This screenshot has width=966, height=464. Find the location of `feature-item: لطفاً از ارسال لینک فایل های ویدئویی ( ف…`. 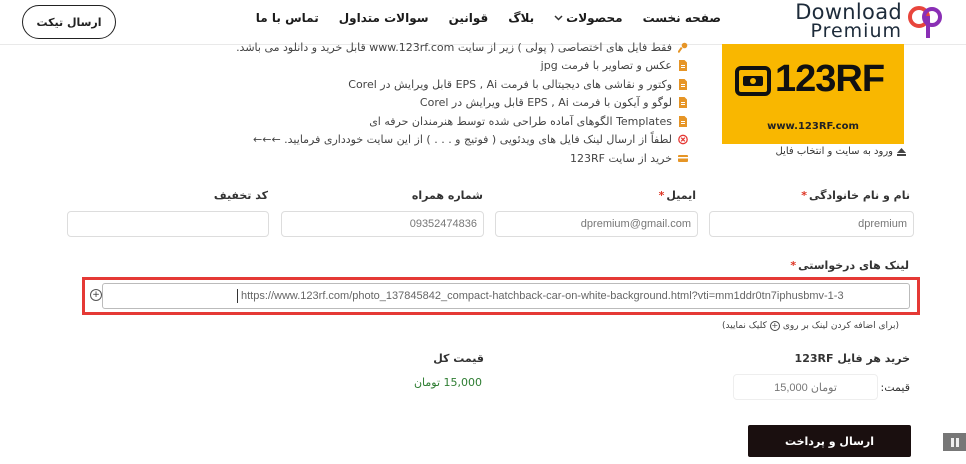

feature-item: لطفاً از ارسال لینک فایل های ویدئویی ( ف… is located at coordinates (453, 140).